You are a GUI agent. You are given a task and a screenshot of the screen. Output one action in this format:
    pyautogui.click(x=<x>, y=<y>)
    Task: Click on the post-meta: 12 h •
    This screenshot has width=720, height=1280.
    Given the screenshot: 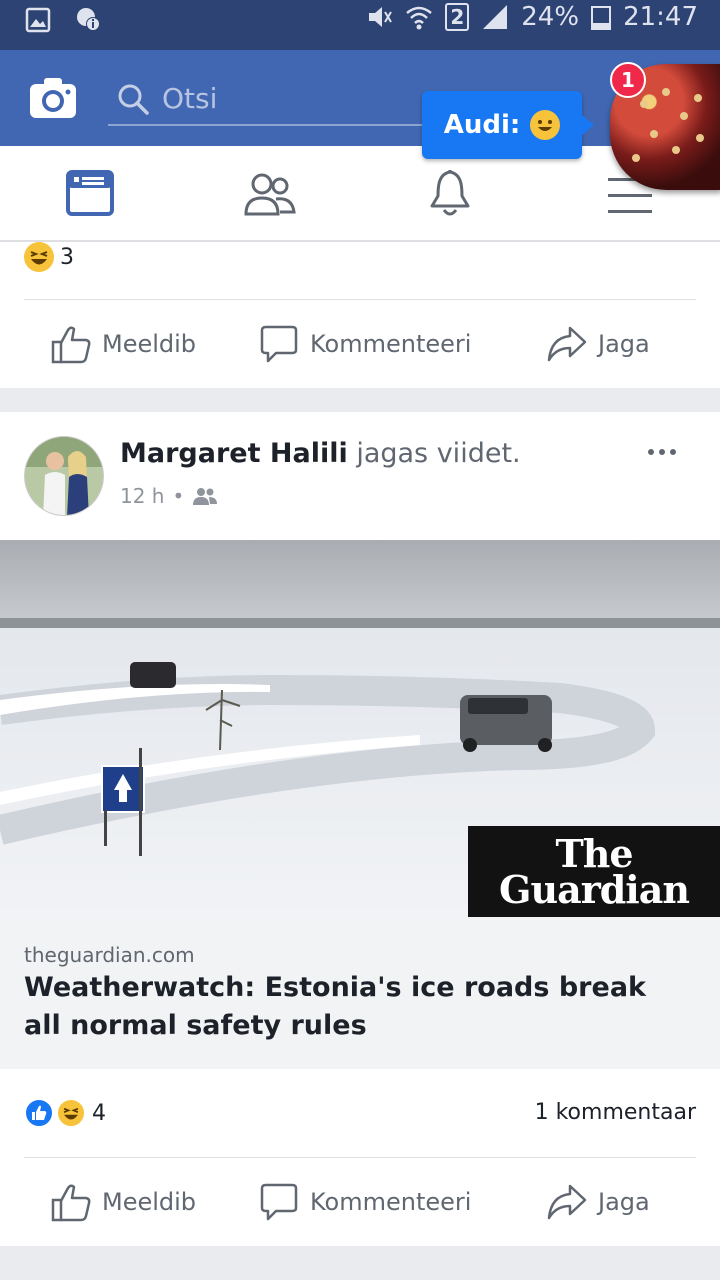 What is the action you would take?
    pyautogui.click(x=169, y=496)
    